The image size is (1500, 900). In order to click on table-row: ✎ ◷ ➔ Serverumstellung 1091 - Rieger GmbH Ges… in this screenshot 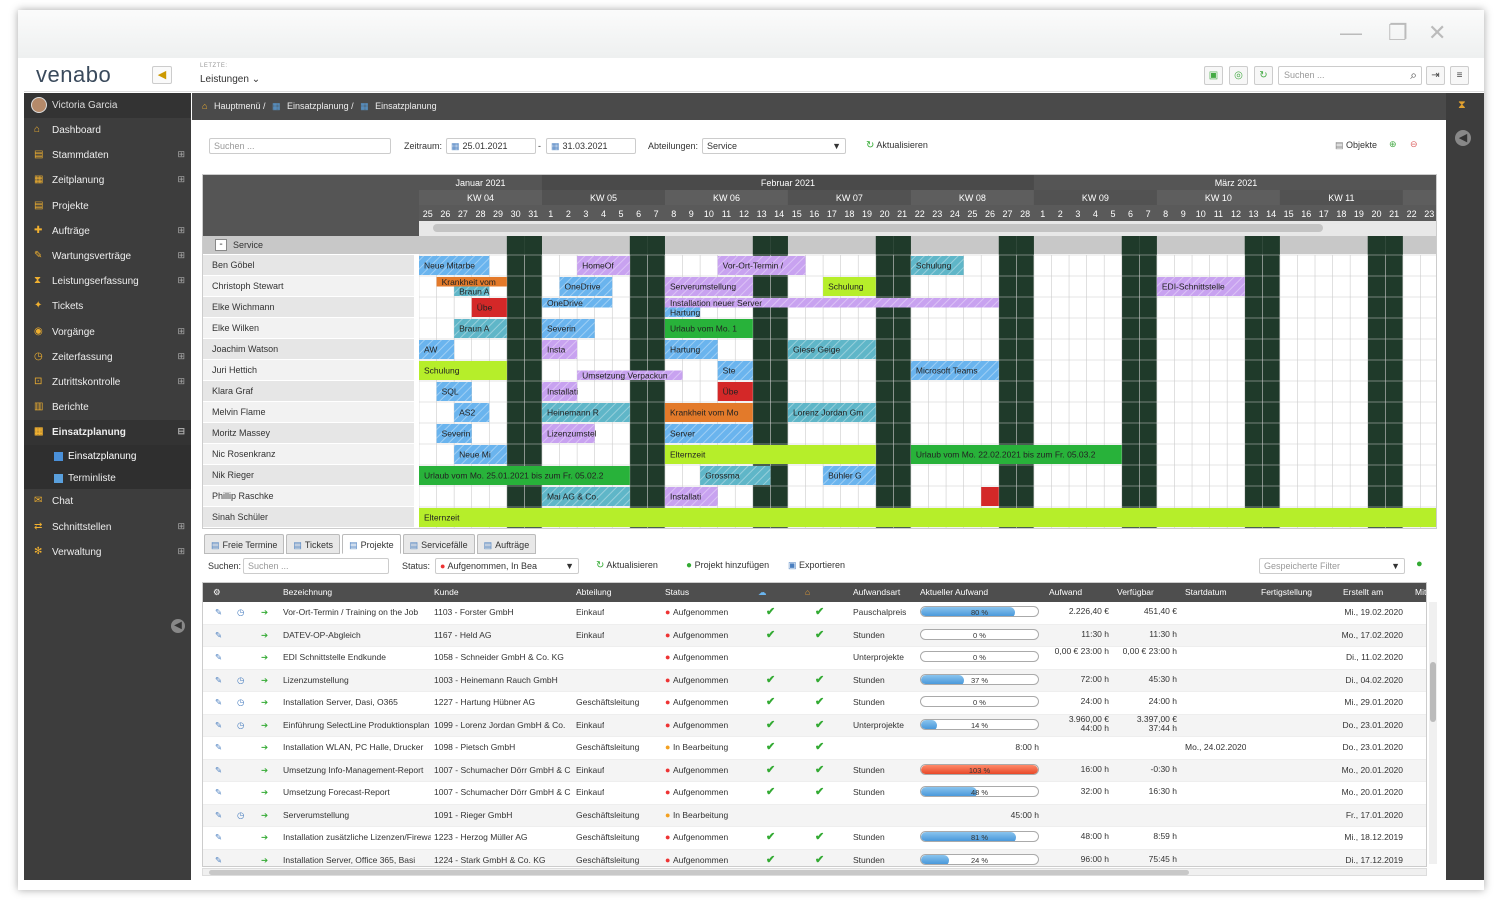, I will do `click(814, 815)`.